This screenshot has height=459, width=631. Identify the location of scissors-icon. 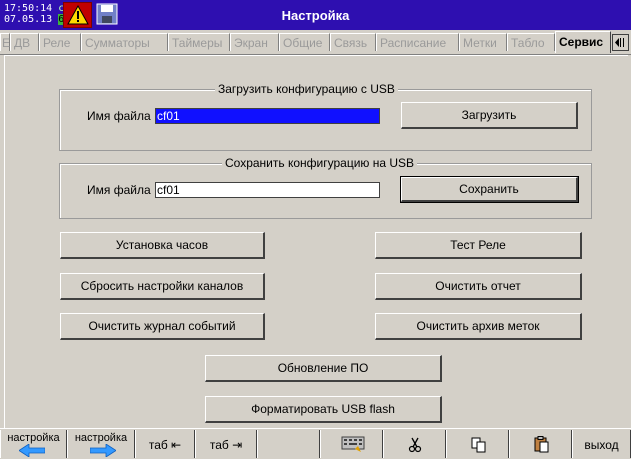
(415, 445).